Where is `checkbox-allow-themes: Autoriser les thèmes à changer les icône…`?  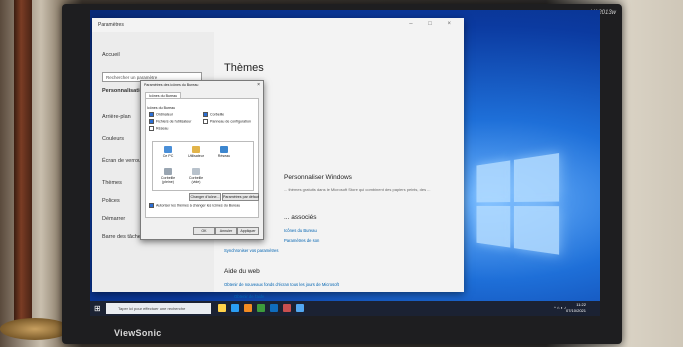
checkbox-allow-themes: Autoriser les thèmes à changer les icône… is located at coordinates (194, 205).